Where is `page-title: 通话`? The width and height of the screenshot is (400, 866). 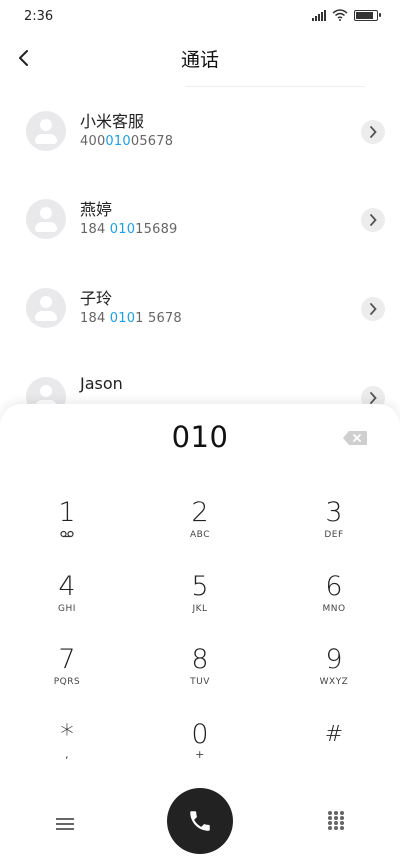
page-title: 通话 is located at coordinates (199, 60).